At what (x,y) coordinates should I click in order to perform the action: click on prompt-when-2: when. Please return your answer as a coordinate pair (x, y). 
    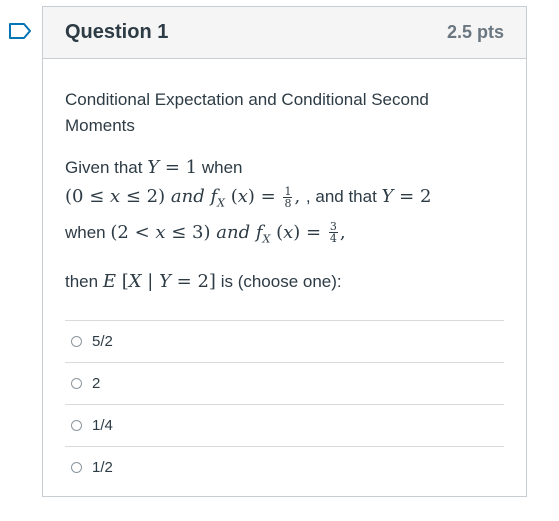
    Looking at the image, I should click on (85, 232).